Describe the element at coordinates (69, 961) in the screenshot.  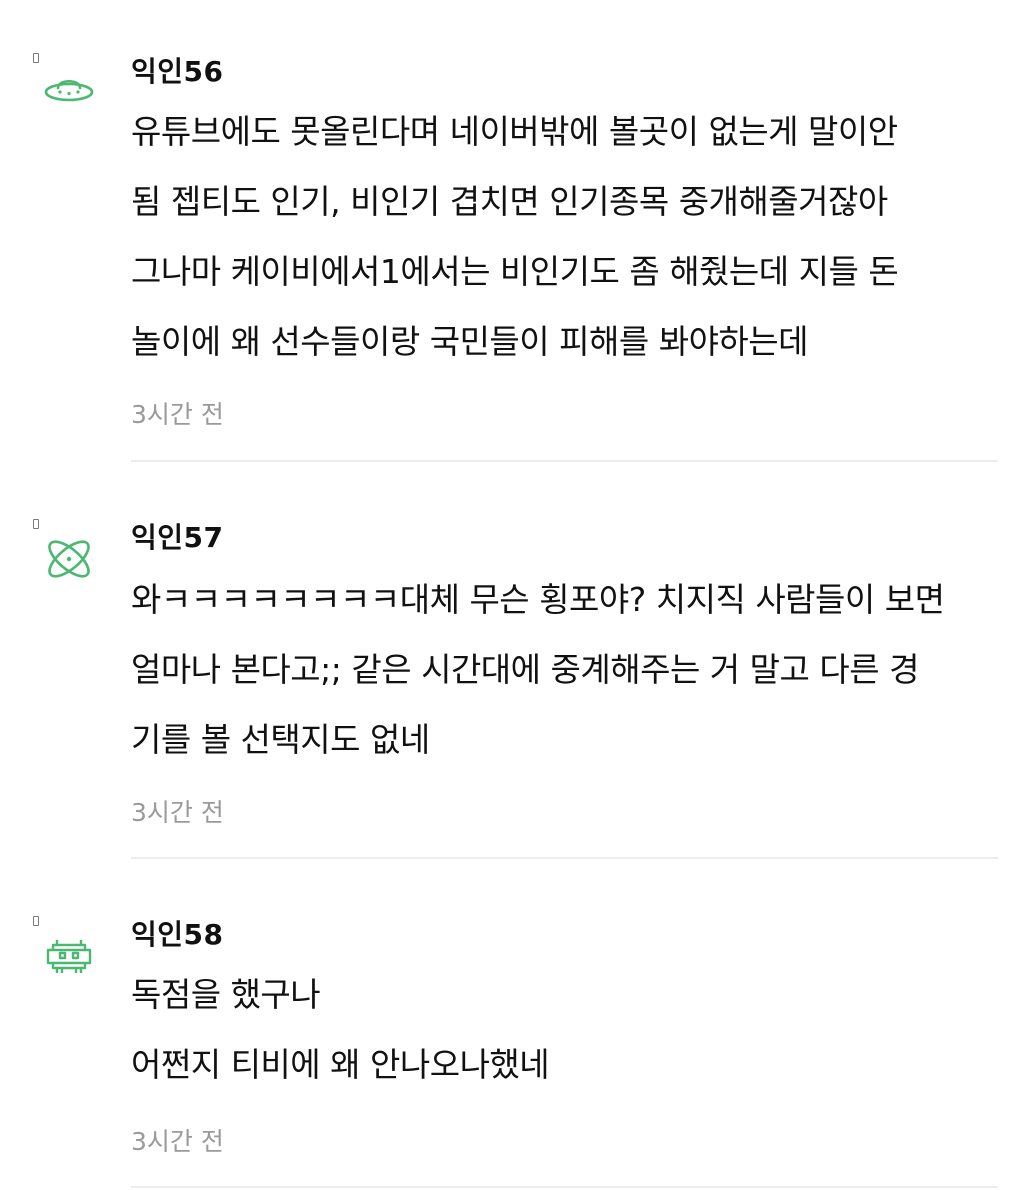
I see `space-invader-icon` at that location.